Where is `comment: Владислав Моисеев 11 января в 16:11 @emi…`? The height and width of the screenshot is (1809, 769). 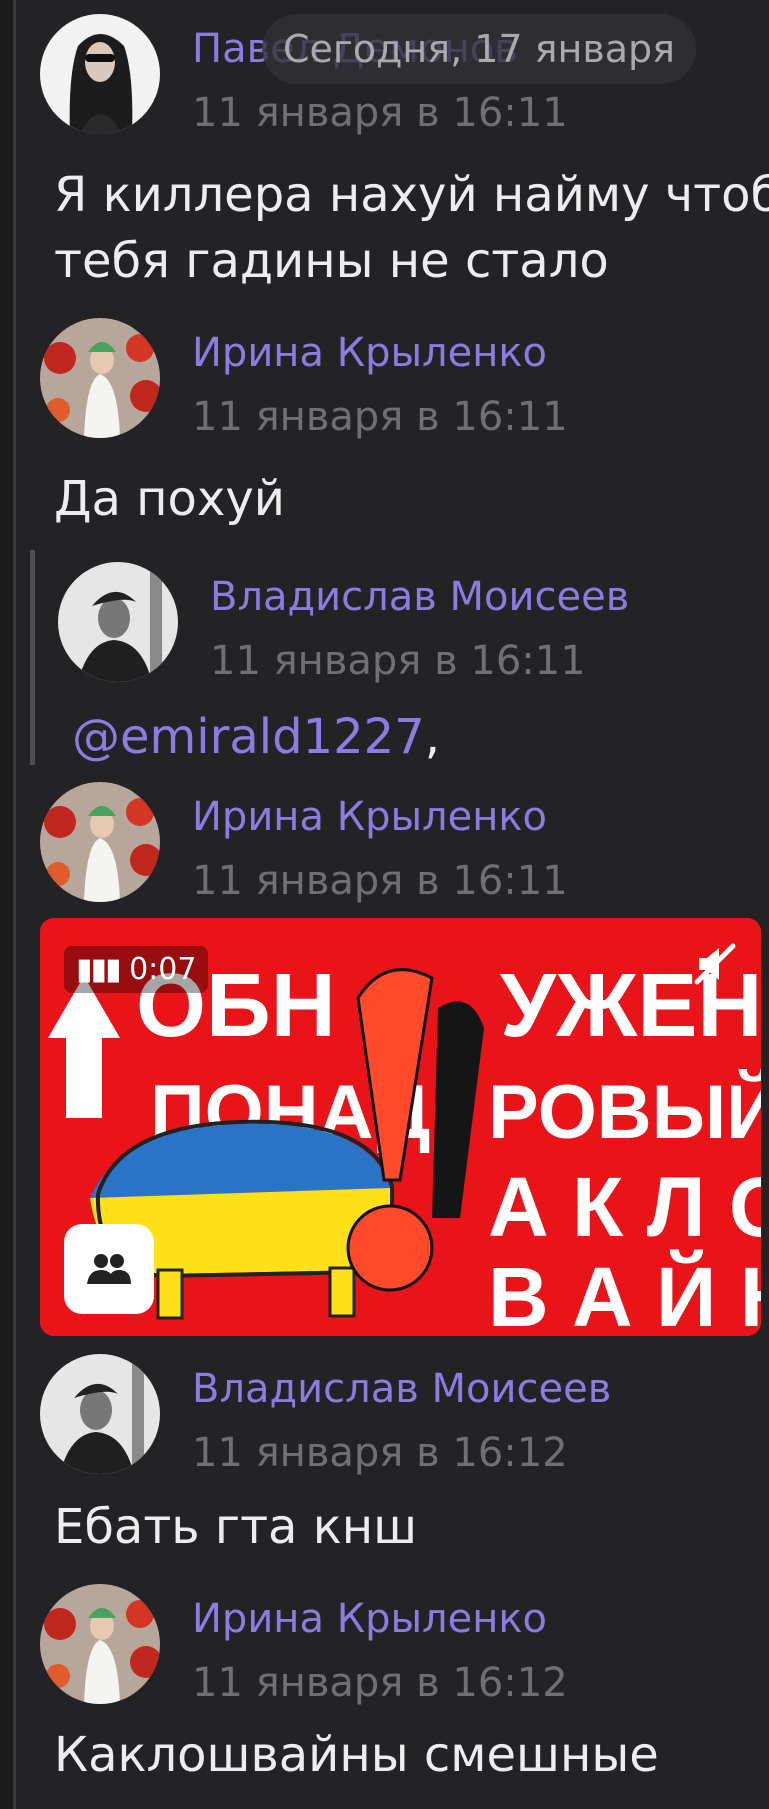
comment: Владислав Моисеев 11 января в 16:11 @emi… is located at coordinates (408, 667).